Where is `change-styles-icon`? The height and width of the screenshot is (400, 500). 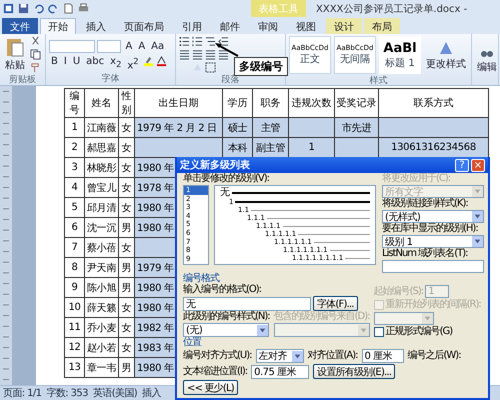 change-styles-icon is located at coordinates (446, 48).